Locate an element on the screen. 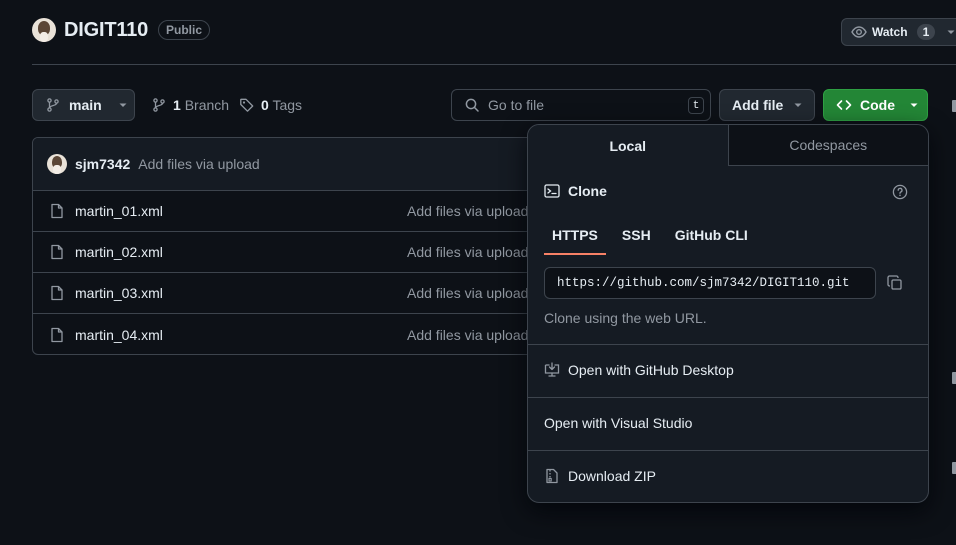 The image size is (956, 545). file-name: martin_01.xml is located at coordinates (119, 211).